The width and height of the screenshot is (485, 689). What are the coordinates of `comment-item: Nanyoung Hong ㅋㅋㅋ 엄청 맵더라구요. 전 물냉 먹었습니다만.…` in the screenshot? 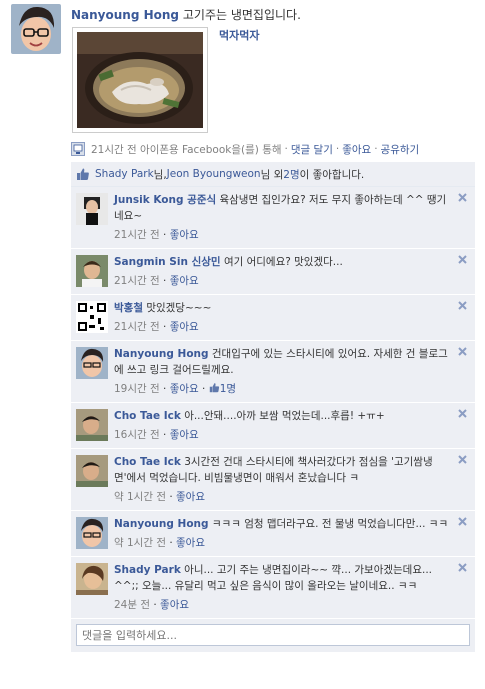 It's located at (273, 534).